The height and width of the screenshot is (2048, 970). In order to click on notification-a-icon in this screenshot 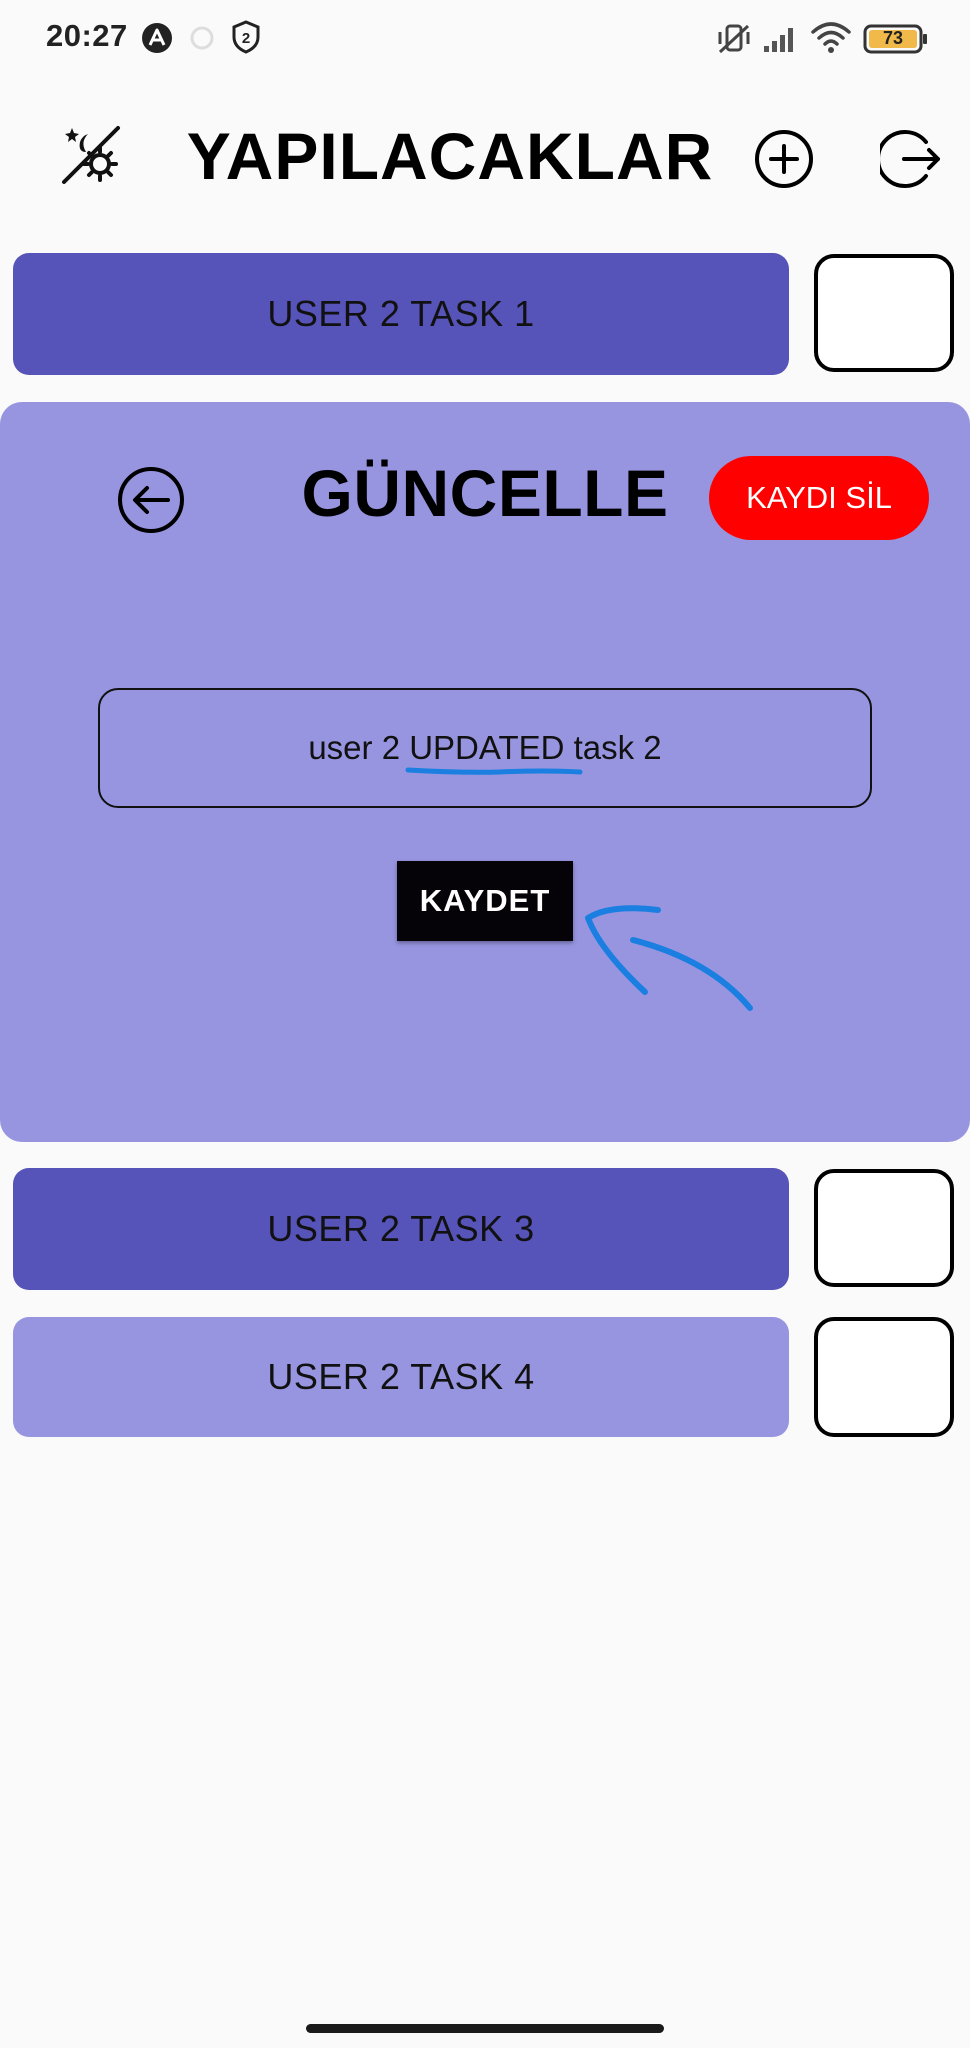, I will do `click(157, 38)`.